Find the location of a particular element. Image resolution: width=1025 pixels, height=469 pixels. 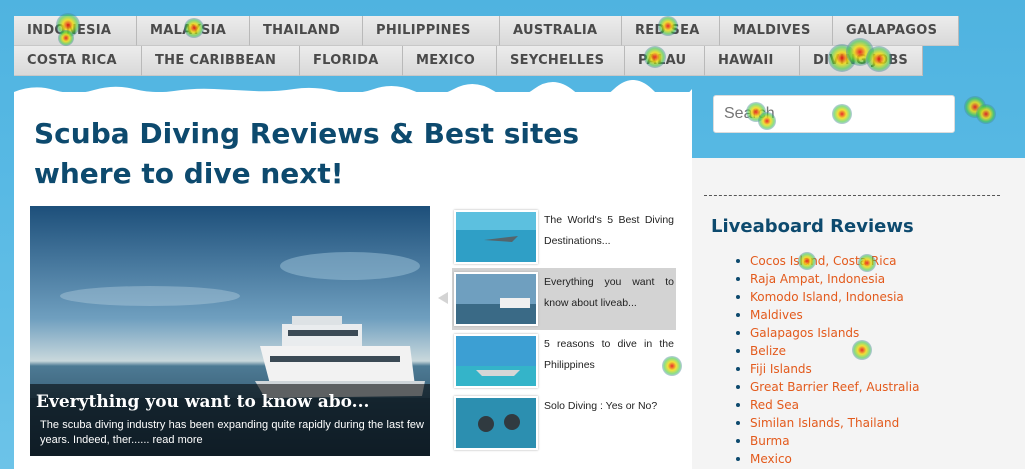

review-link: Galapagos Islands is located at coordinates (827, 333).